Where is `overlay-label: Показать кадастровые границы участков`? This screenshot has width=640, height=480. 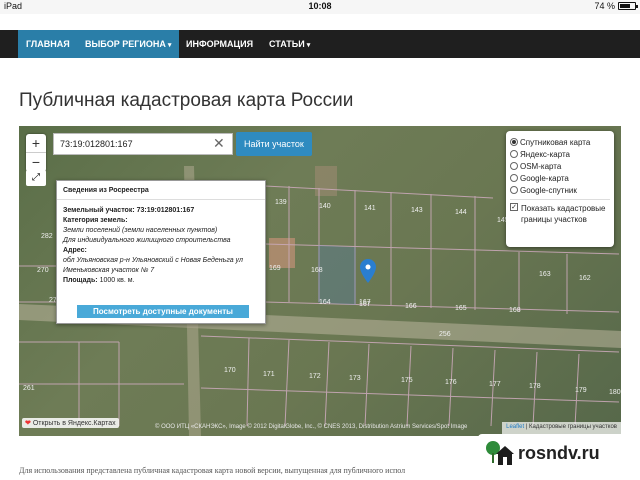 overlay-label: Показать кадастровые границы участков is located at coordinates (563, 214).